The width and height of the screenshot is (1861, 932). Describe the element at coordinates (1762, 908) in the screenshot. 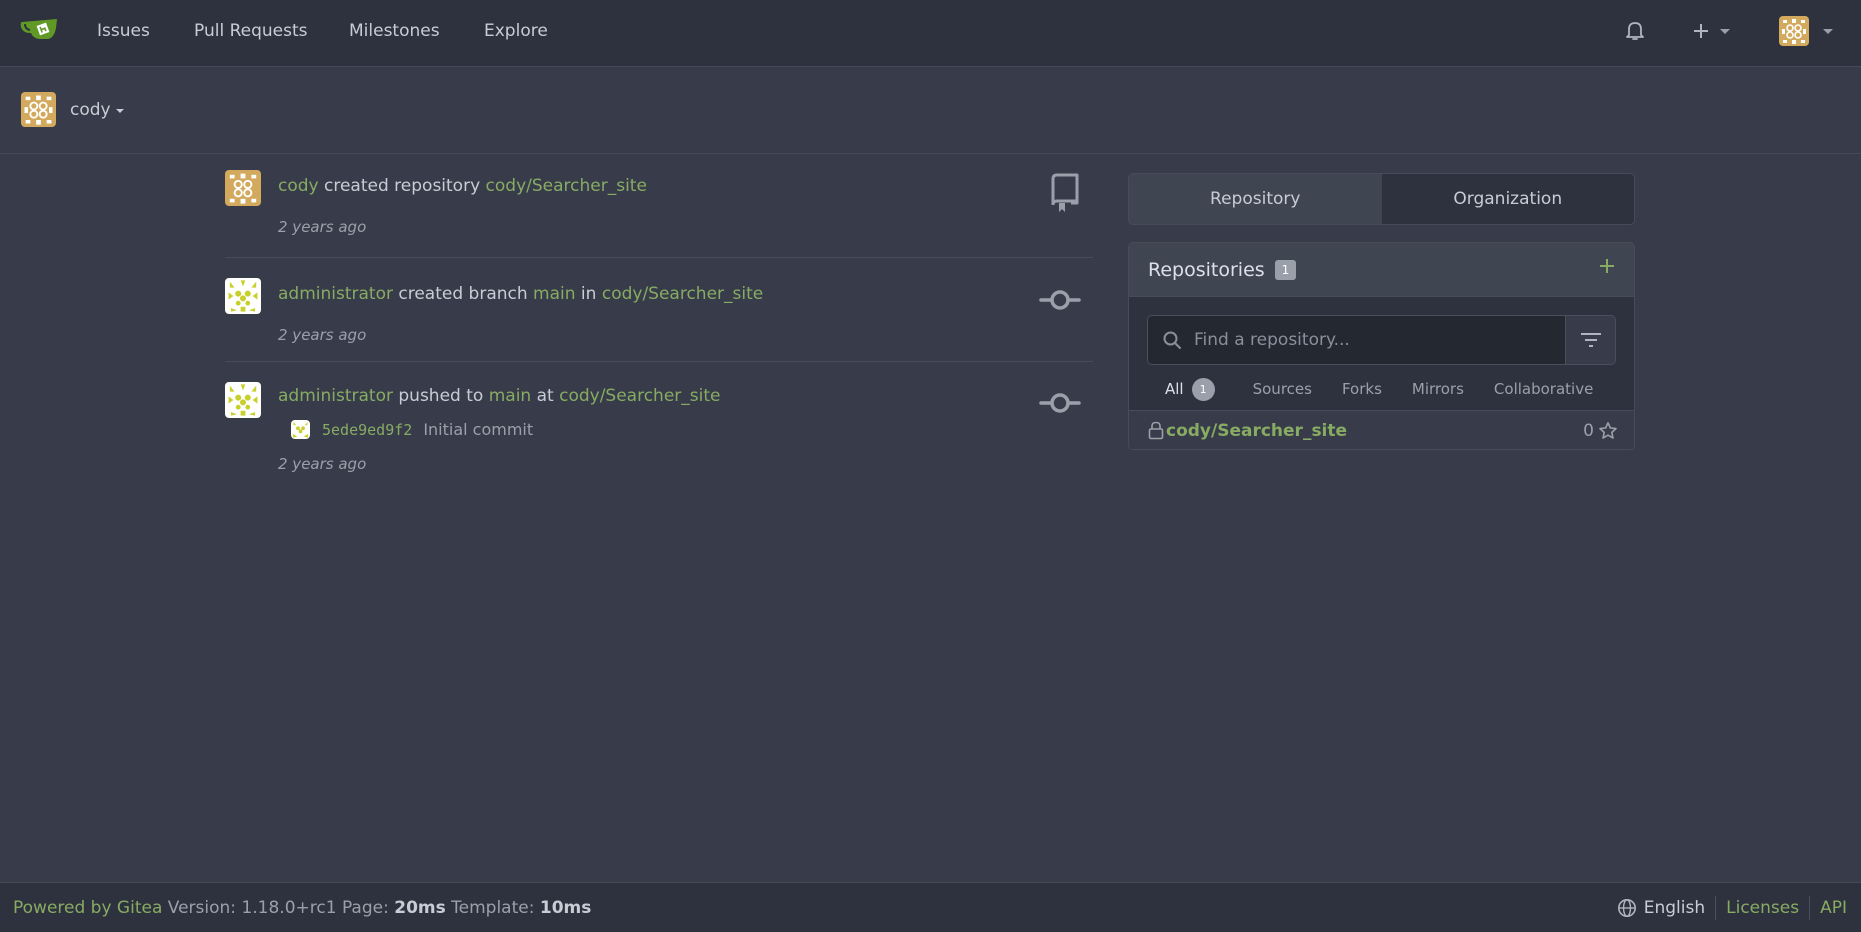

I see `licenses-link: Licenses` at that location.